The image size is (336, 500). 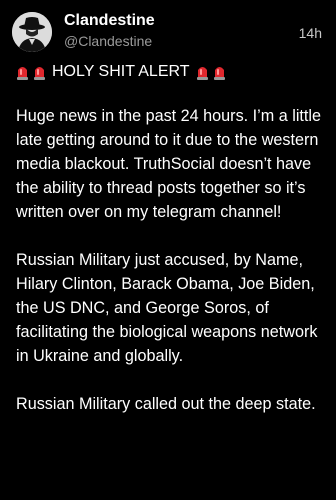 I want to click on alert-headline: HOLY SHIT ALERT, so click(x=123, y=72).